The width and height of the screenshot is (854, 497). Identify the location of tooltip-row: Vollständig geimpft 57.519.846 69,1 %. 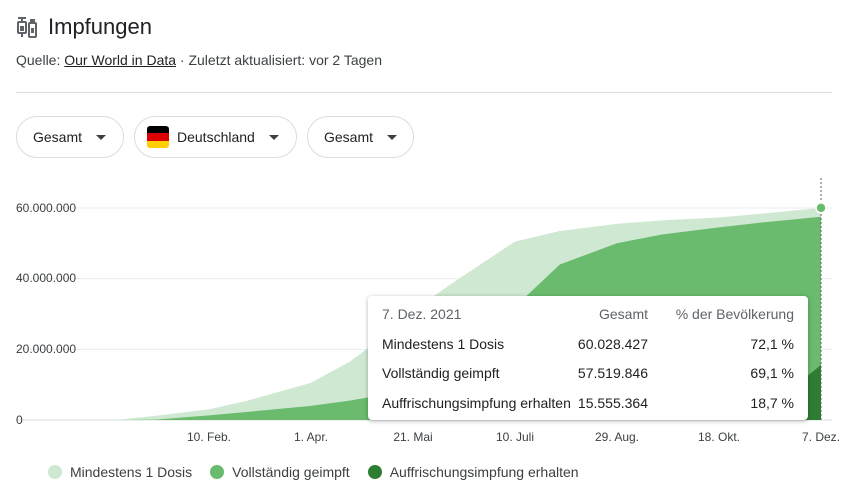
(588, 375).